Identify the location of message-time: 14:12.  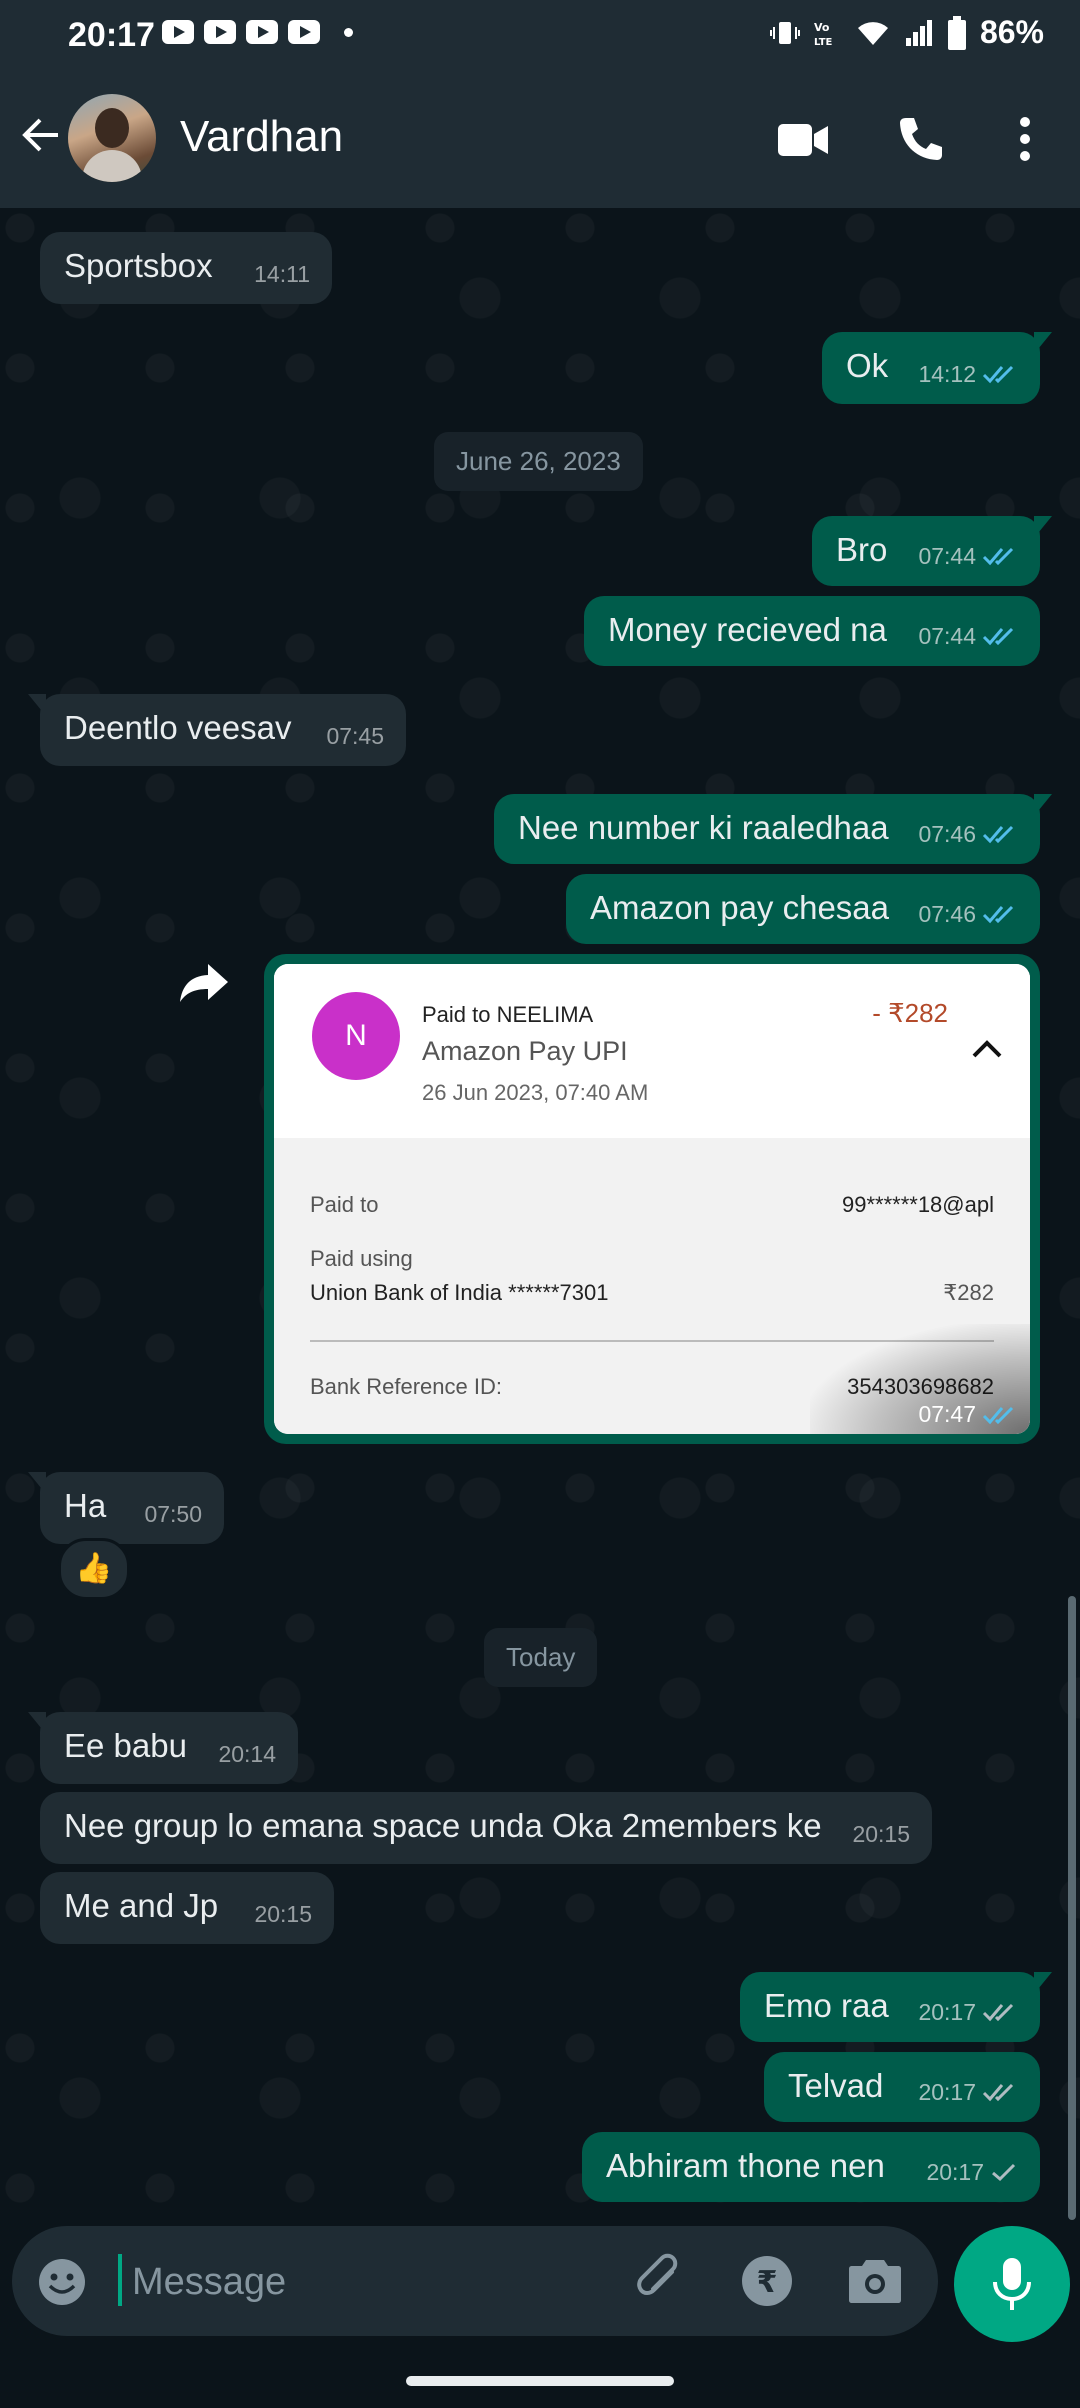
(968, 374).